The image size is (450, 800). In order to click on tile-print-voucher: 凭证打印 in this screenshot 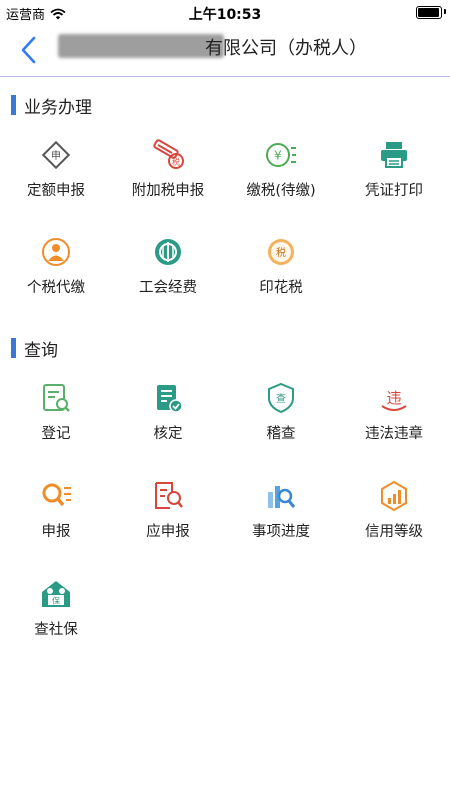, I will do `click(394, 179)`.